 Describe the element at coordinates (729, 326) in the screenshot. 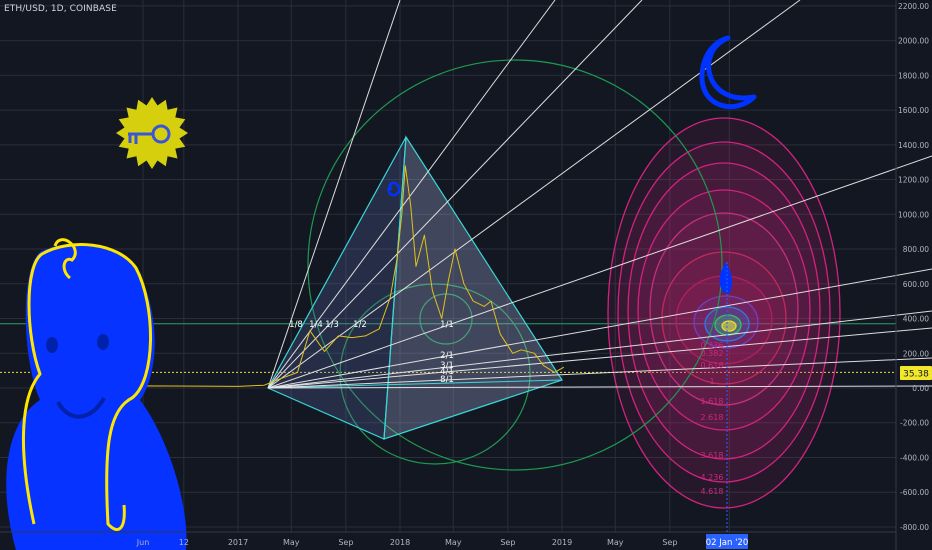

I see `fib-contour-ring` at that location.